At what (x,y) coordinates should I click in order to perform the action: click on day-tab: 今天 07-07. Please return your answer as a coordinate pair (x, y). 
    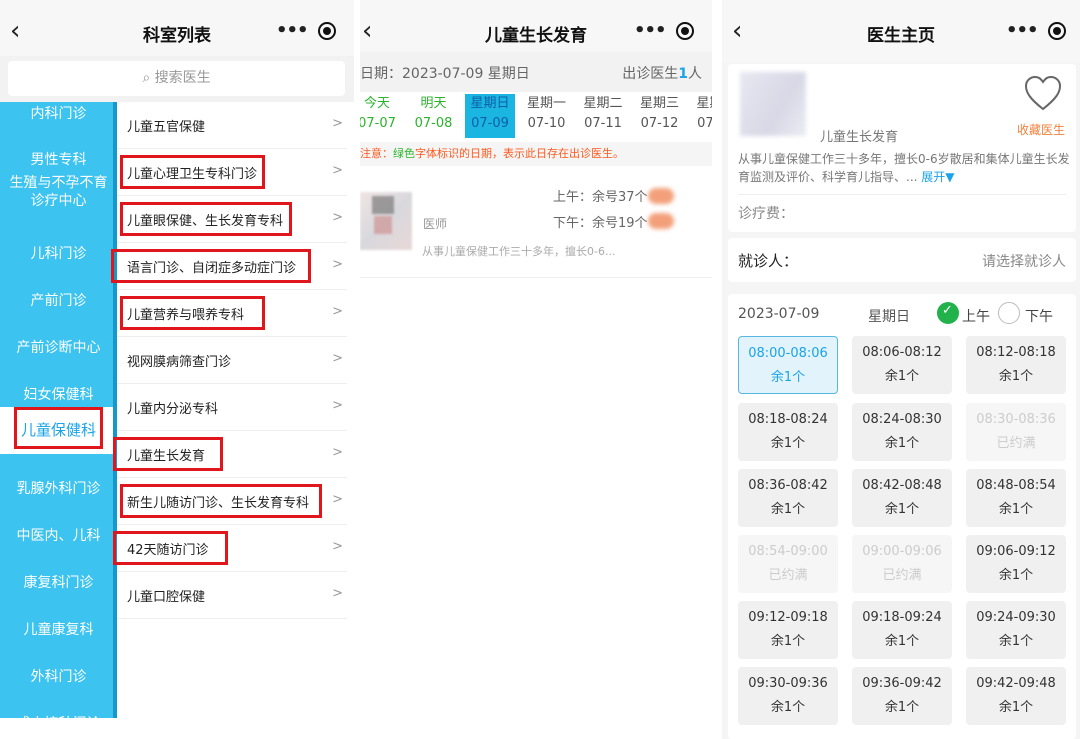
    Looking at the image, I should click on (381, 116).